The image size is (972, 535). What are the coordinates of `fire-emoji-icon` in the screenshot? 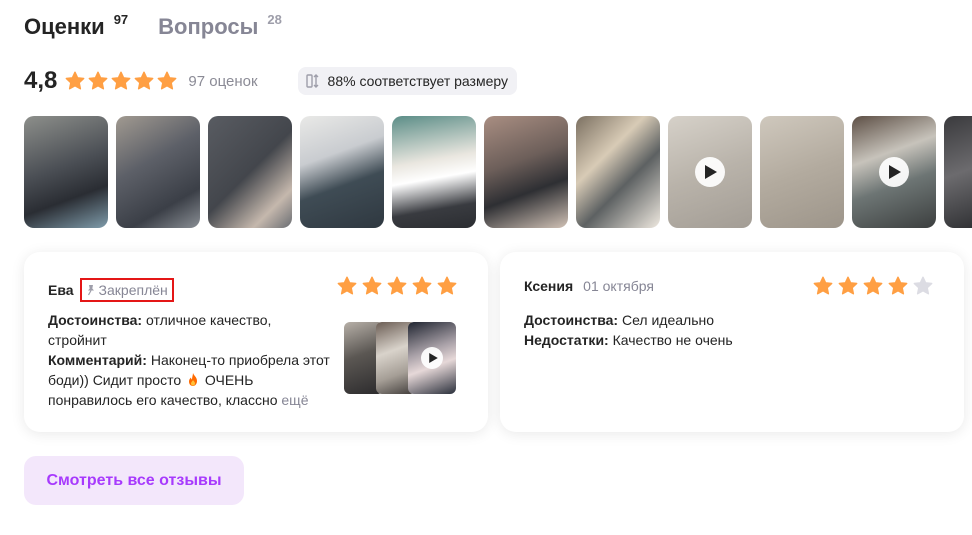 It's located at (193, 379).